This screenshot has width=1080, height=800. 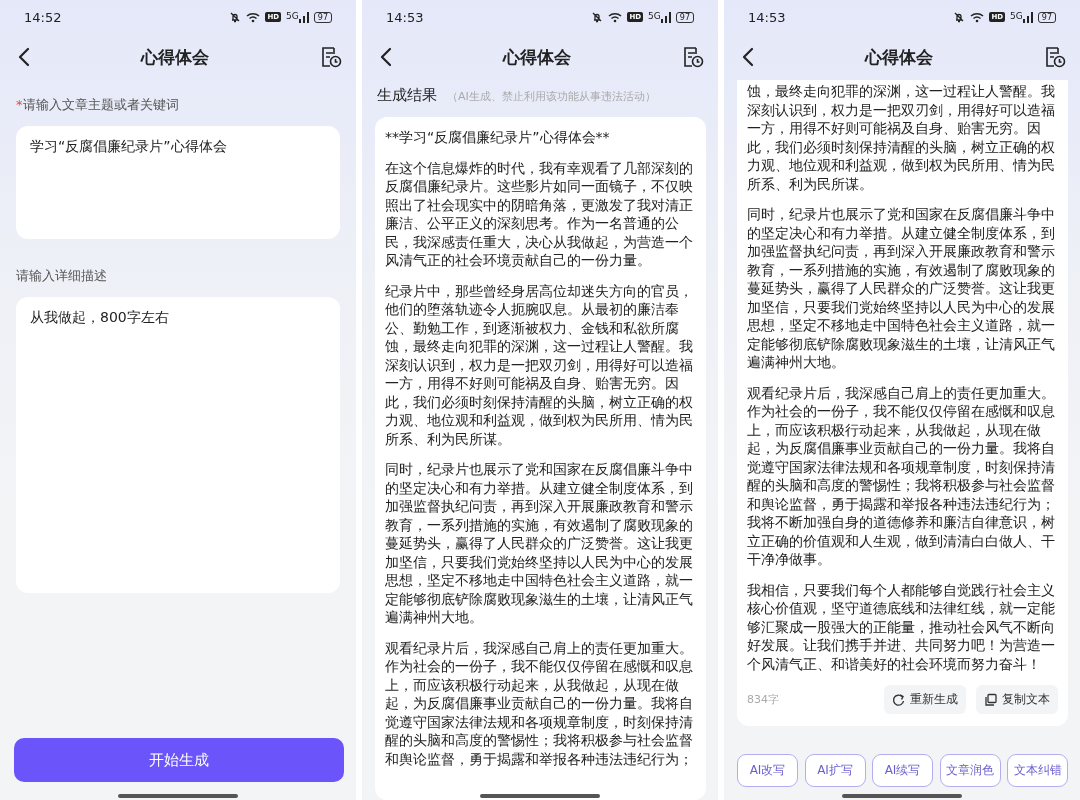 What do you see at coordinates (901, 137) in the screenshot?
I see `result-paragraph: 蚀，最终走向犯罪的深渊，这一过程让人警醒。我深刻认识到，权力是一把双刃剑，用得好可以造福一方，用得不好则可能祸及自身、贻害无穷。因此，我们必须时刻保持清醒的头脑，树立正确的权力观、地位观和利益观，做到权为民所用、情为民所系、利为民所谋。` at bounding box center [901, 137].